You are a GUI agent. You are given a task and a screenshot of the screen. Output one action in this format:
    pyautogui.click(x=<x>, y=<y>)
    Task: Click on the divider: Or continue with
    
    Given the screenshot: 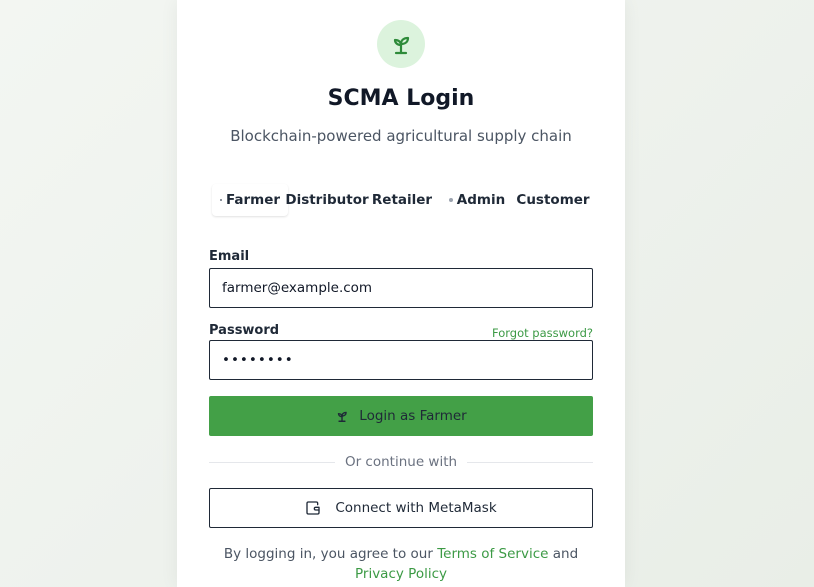 What is the action you would take?
    pyautogui.click(x=401, y=462)
    